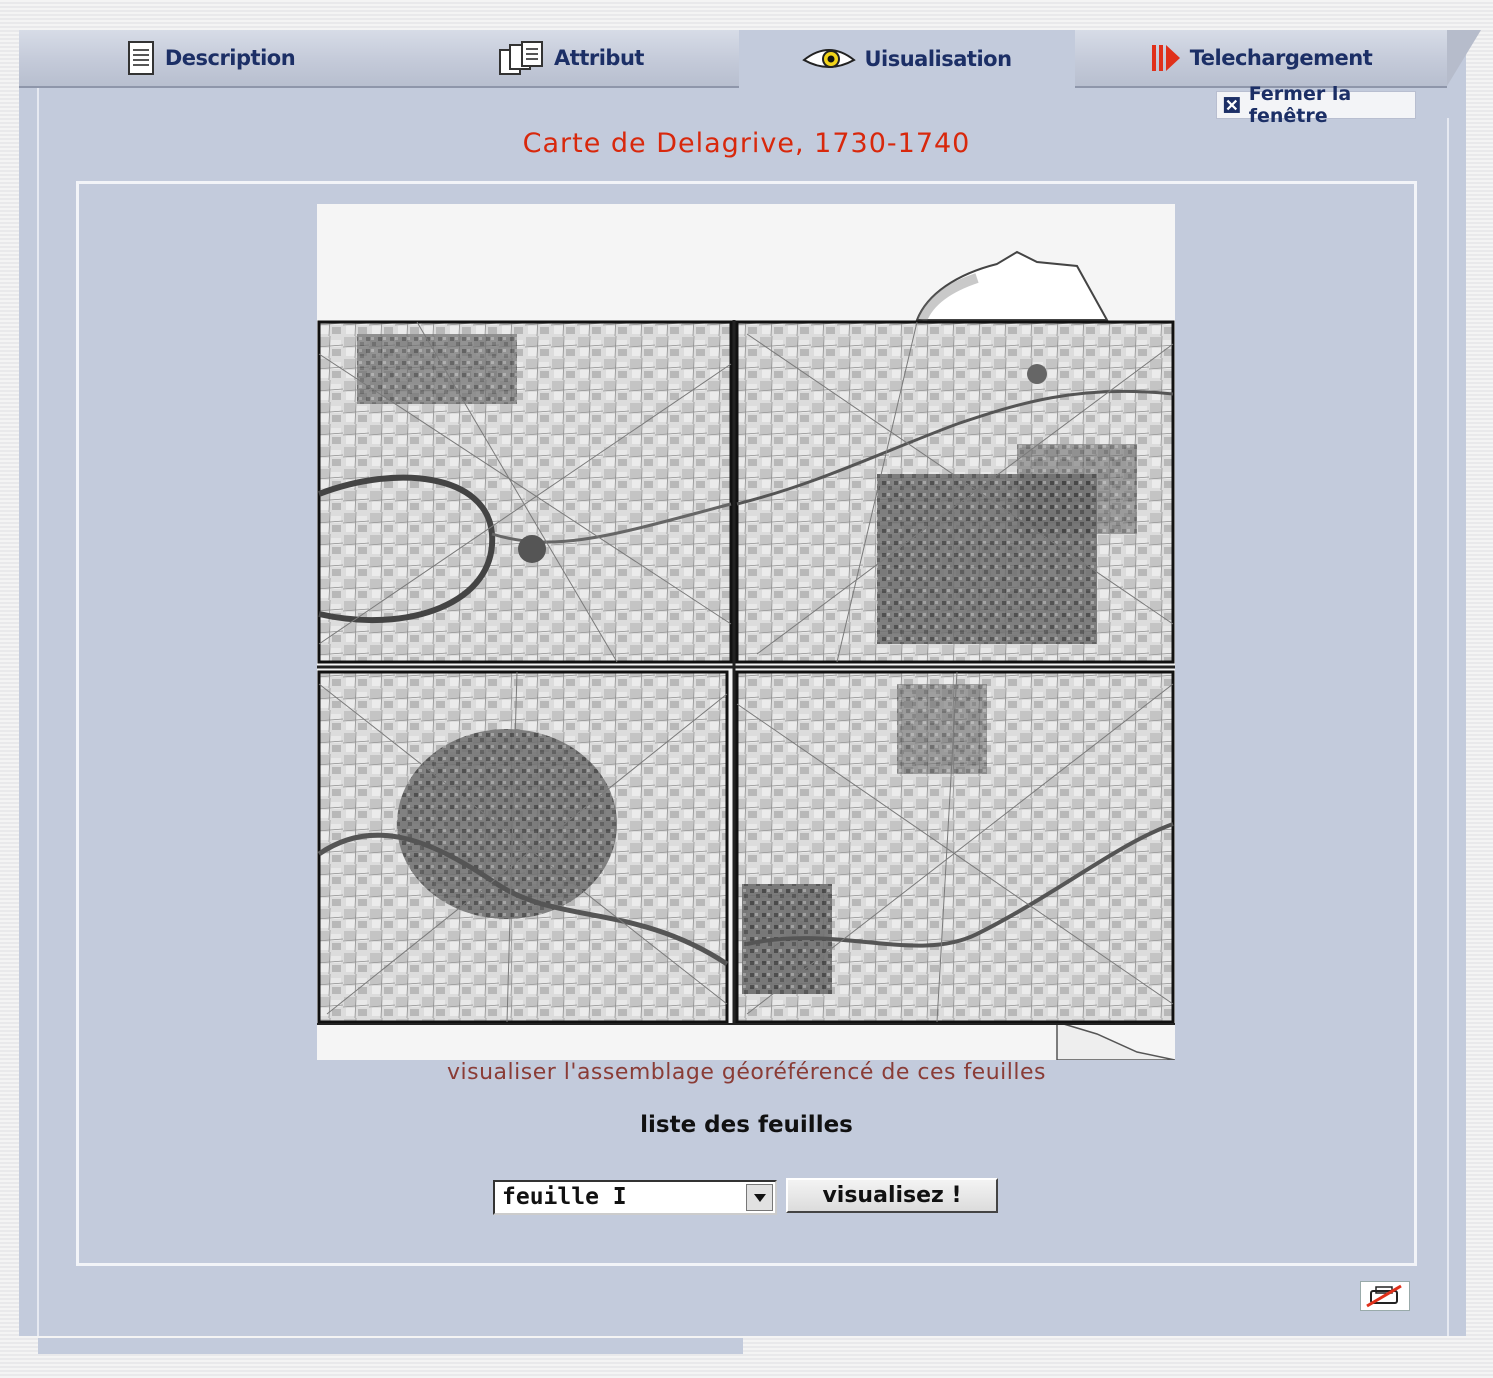  What do you see at coordinates (564, 1197) in the screenshot?
I see `sheet-select-value: feuille I` at bounding box center [564, 1197].